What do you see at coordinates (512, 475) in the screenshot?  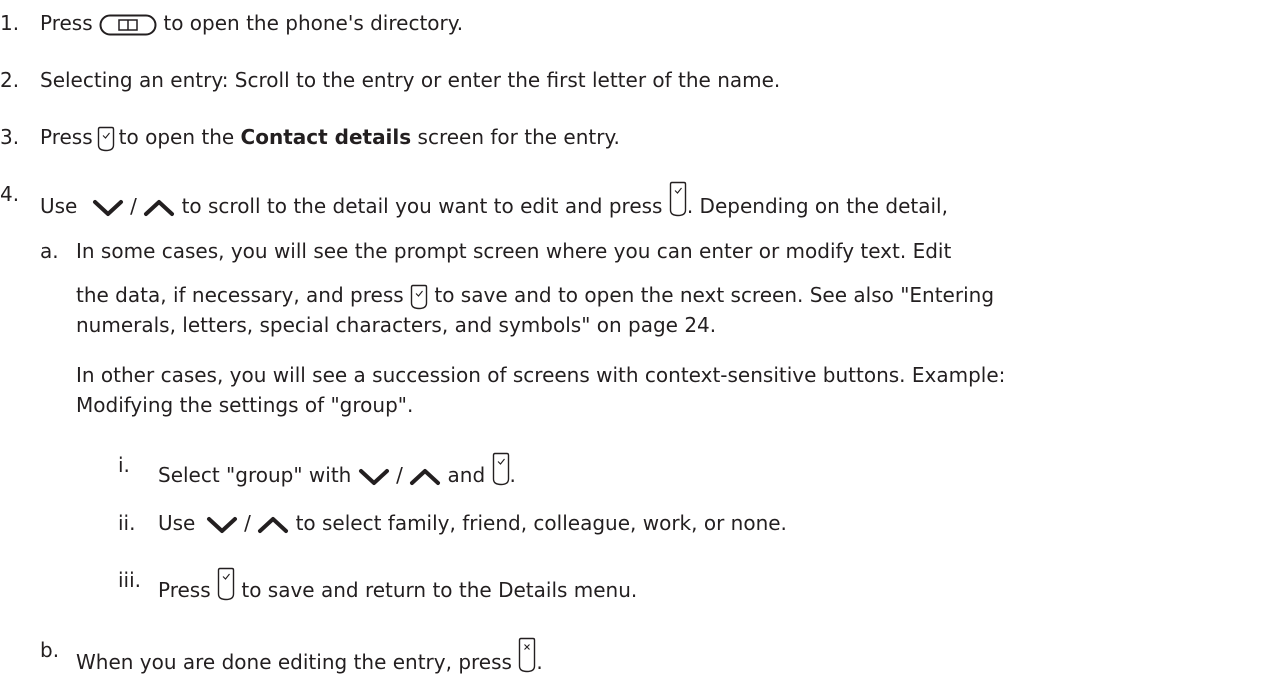 I see `roman-i-text-c: .` at bounding box center [512, 475].